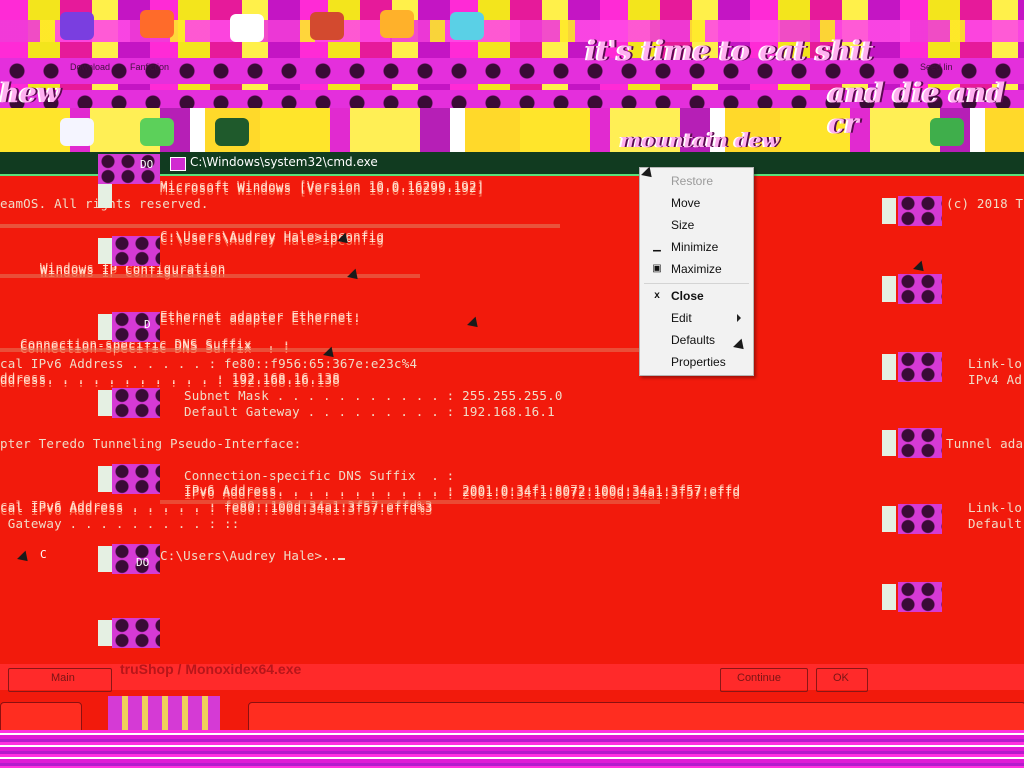 Image resolution: width=1024 pixels, height=768 pixels. What do you see at coordinates (985, 443) in the screenshot?
I see `console-line-fragment: Tunnel ada` at bounding box center [985, 443].